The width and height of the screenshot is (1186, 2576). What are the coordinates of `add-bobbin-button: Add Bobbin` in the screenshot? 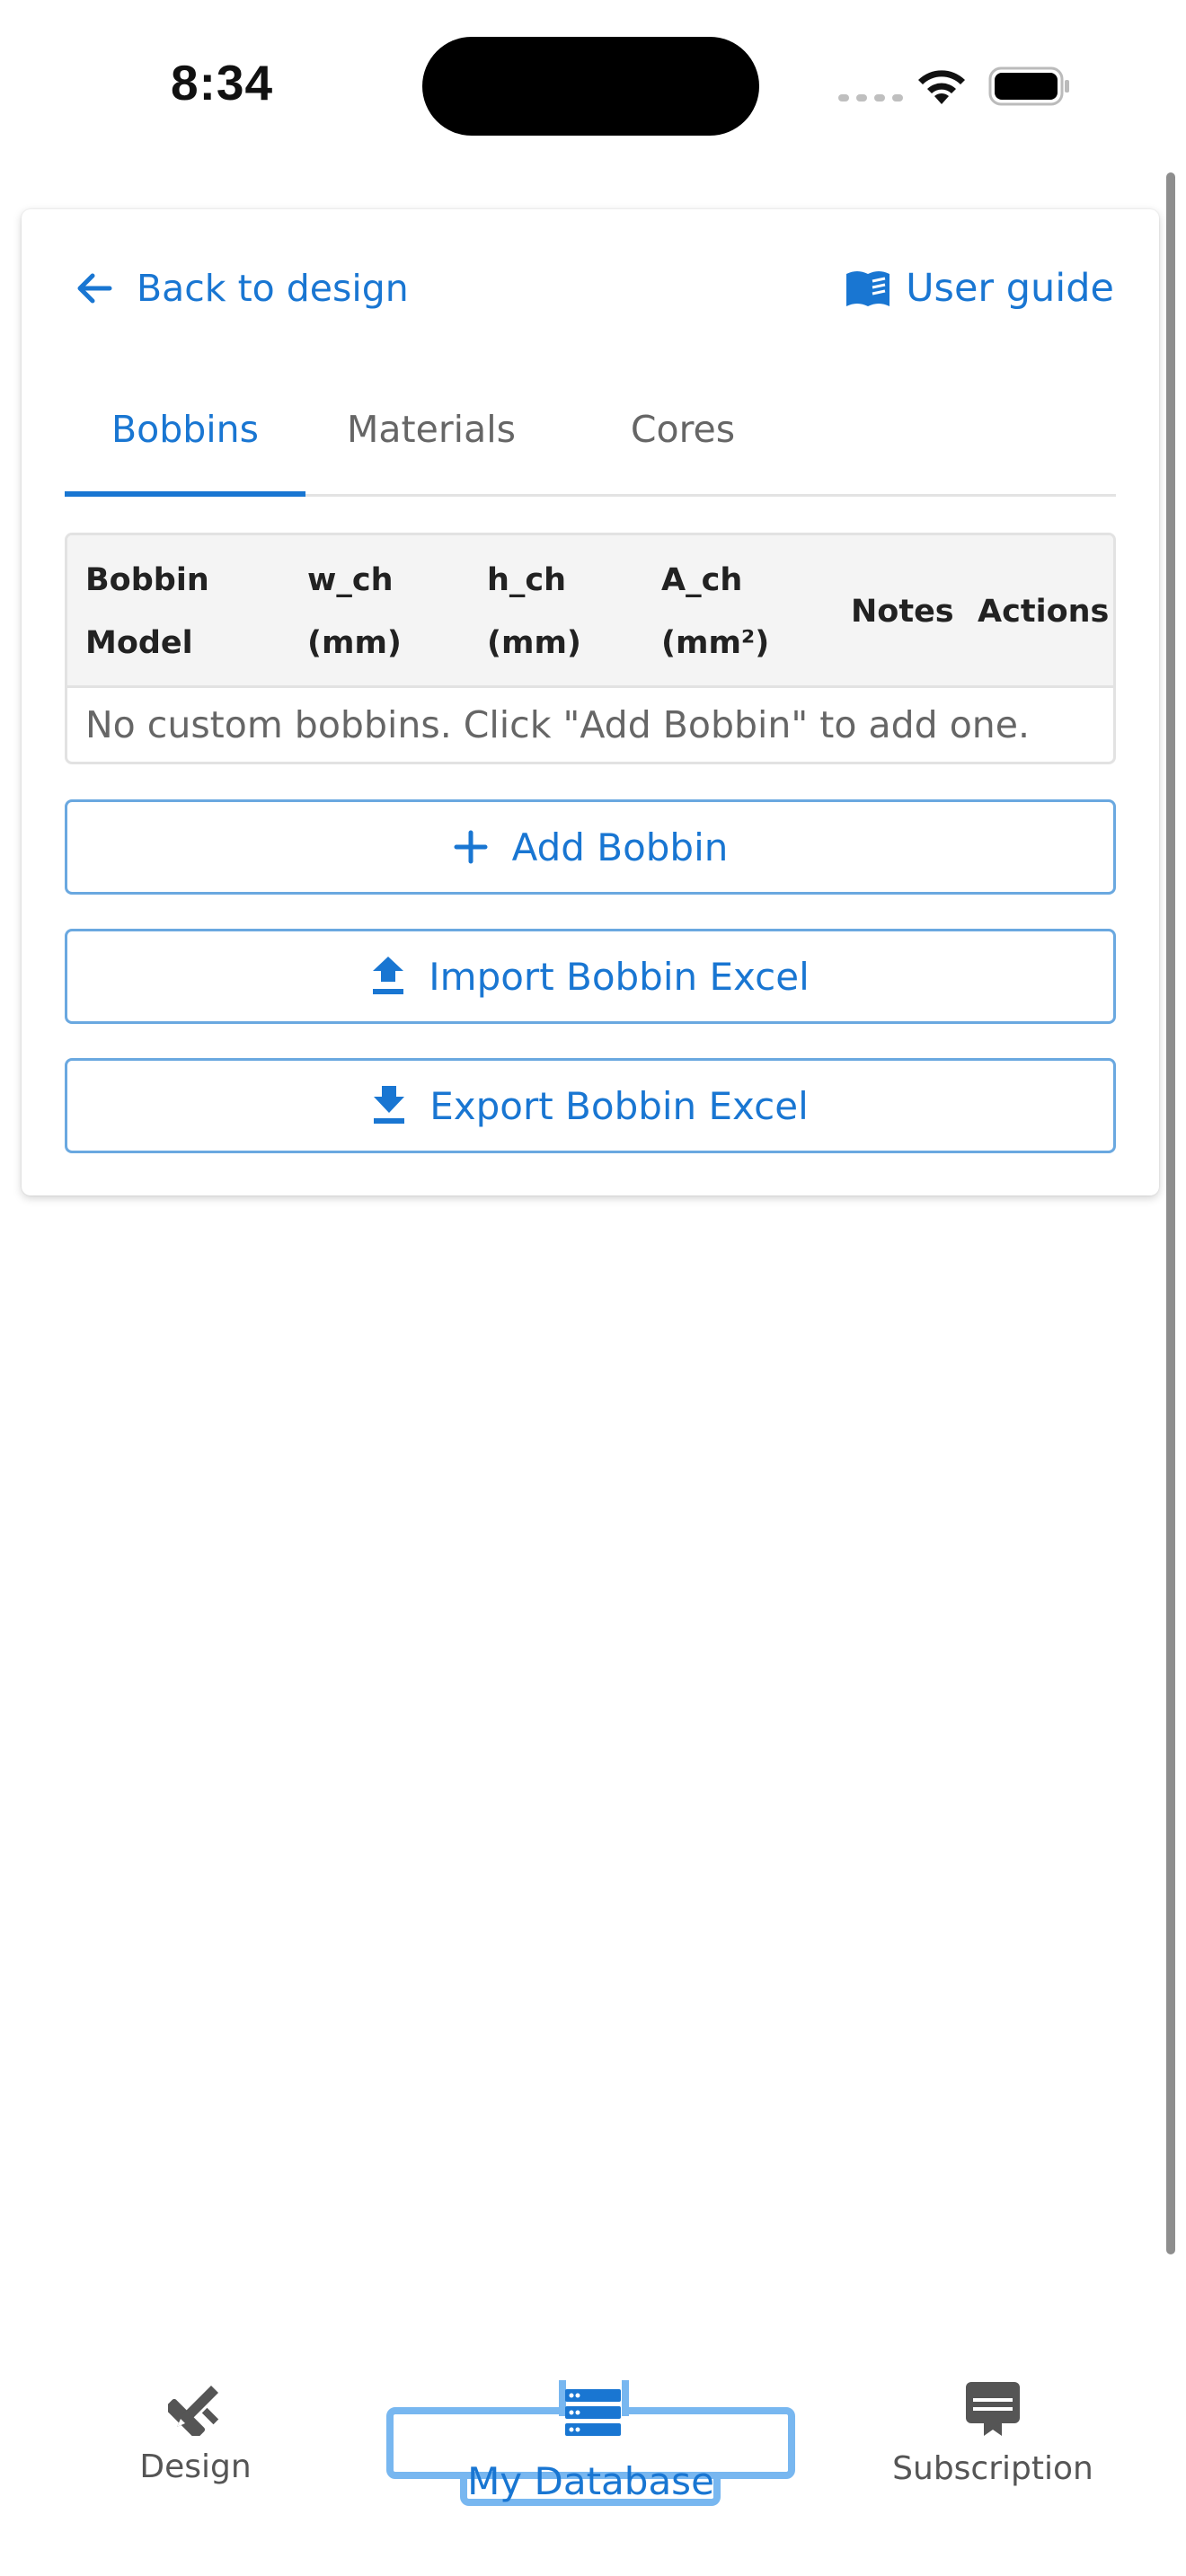 It's located at (590, 847).